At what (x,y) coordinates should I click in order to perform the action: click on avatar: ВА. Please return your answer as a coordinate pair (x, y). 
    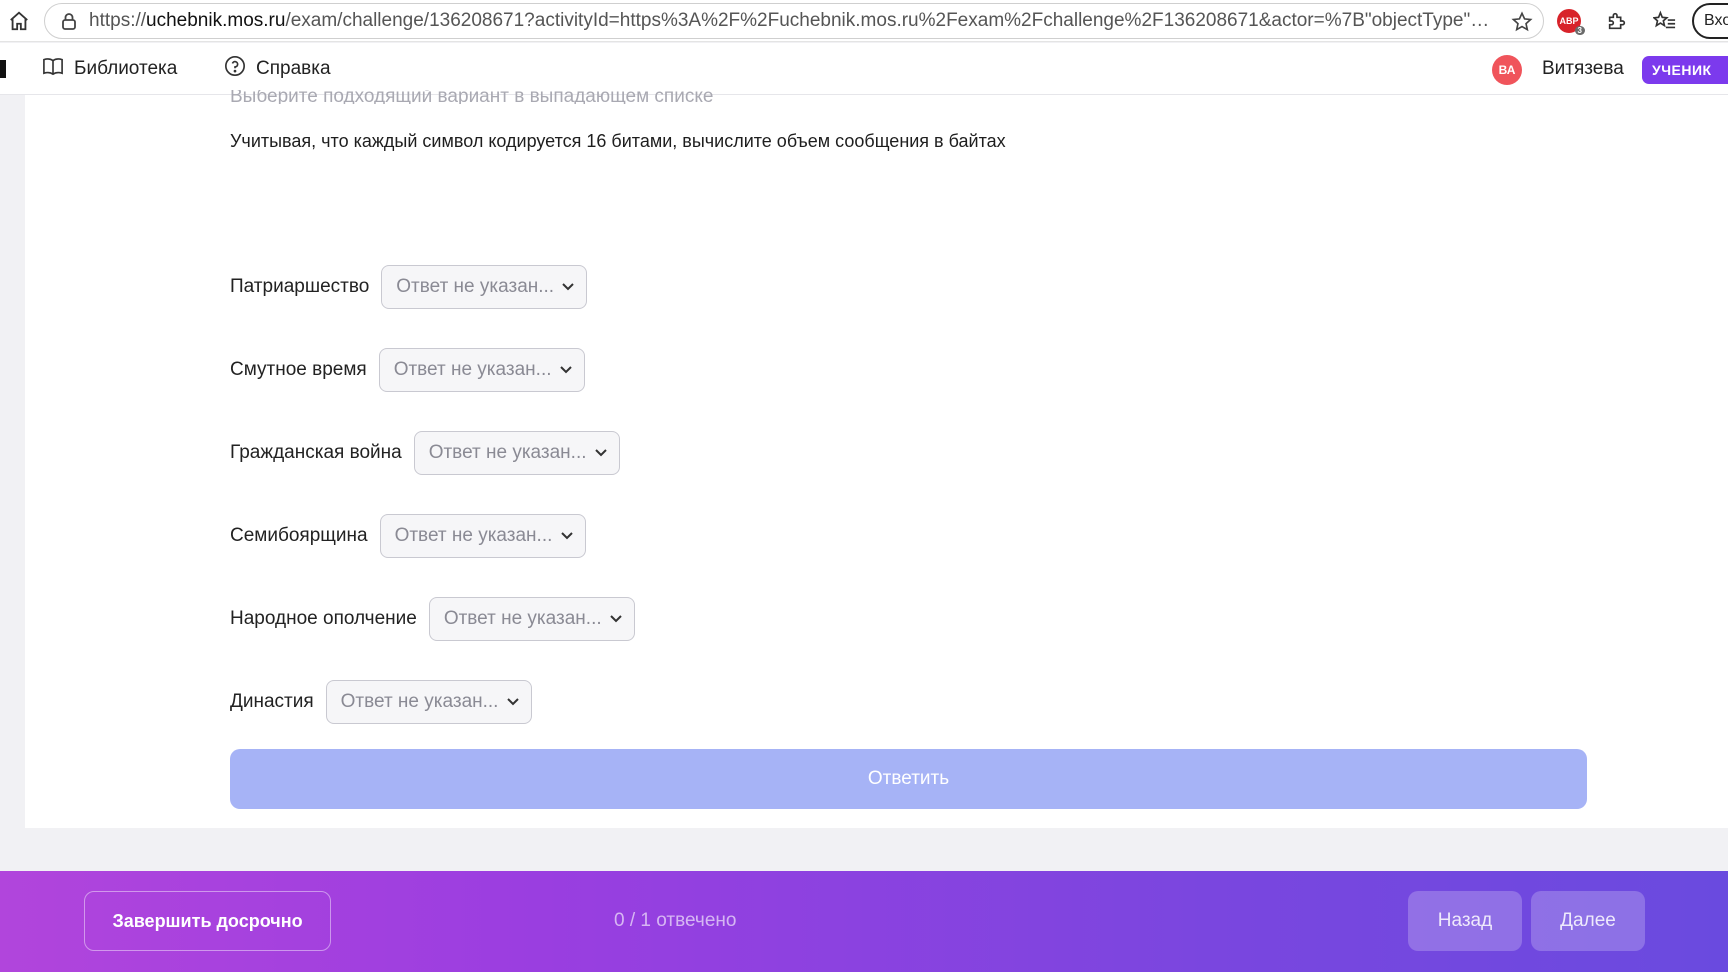
    Looking at the image, I should click on (1507, 70).